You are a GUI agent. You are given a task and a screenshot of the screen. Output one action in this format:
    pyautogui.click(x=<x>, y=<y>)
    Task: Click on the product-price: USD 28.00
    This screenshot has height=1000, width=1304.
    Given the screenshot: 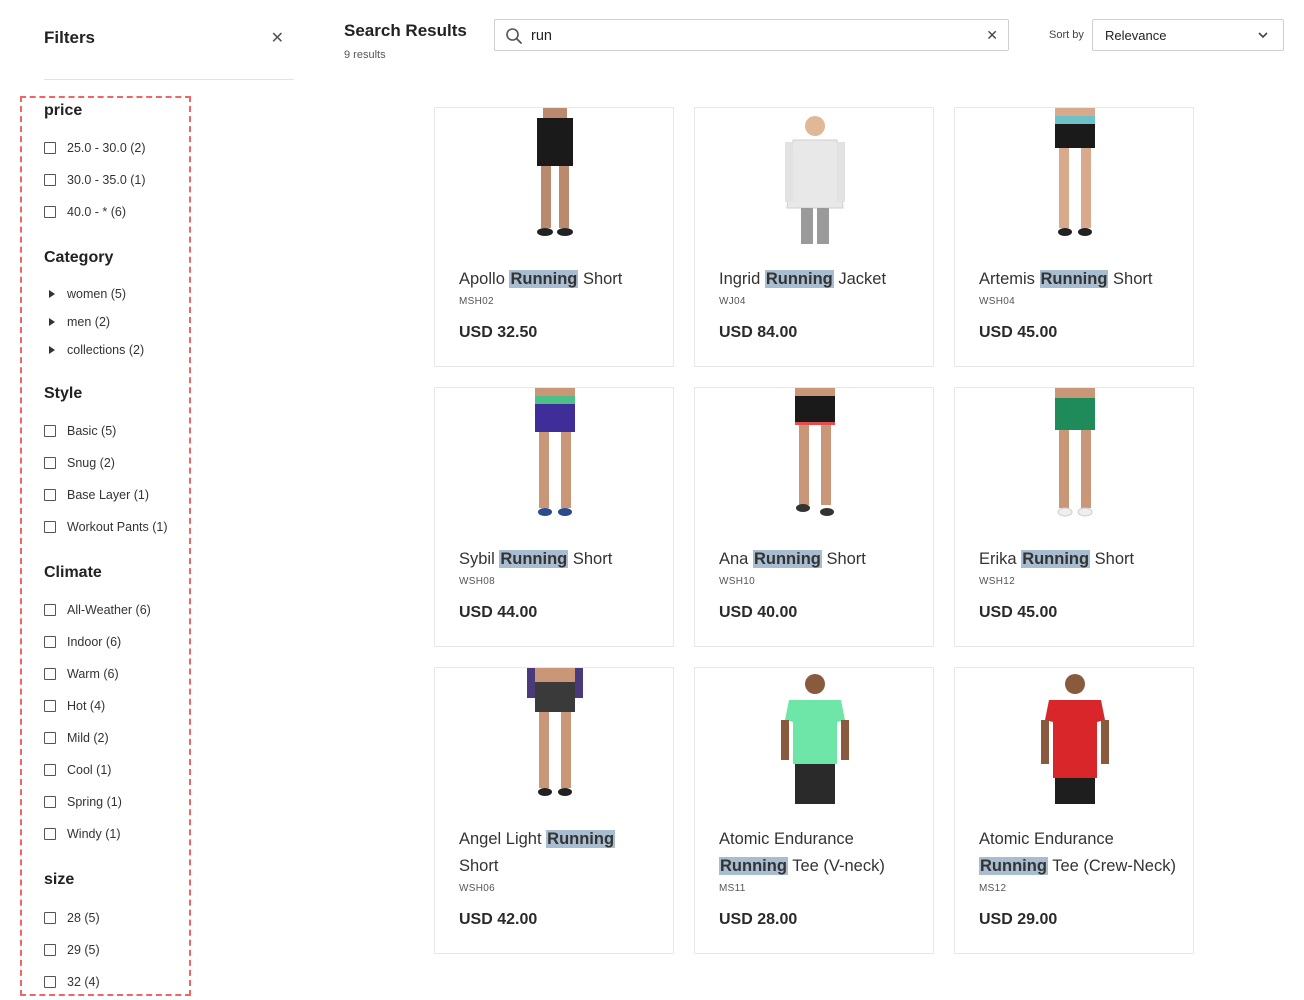 What is the action you would take?
    pyautogui.click(x=758, y=919)
    